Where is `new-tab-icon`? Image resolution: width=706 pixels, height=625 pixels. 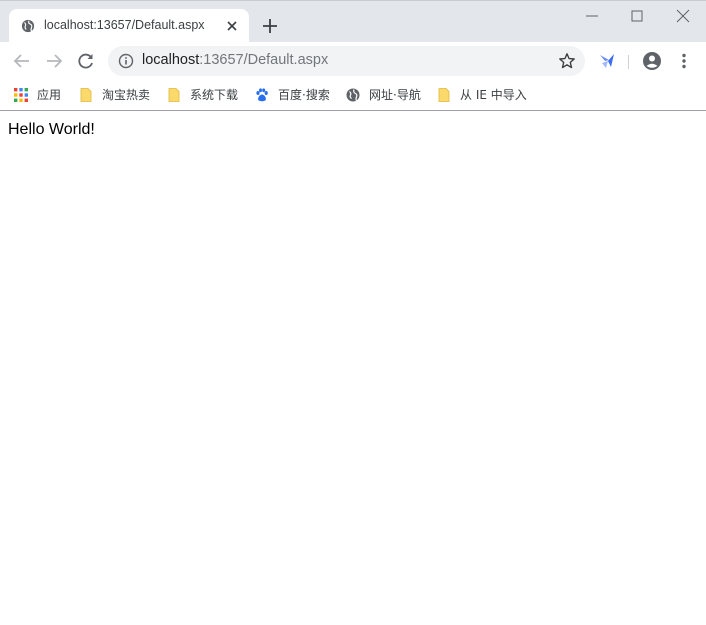 new-tab-icon is located at coordinates (270, 26).